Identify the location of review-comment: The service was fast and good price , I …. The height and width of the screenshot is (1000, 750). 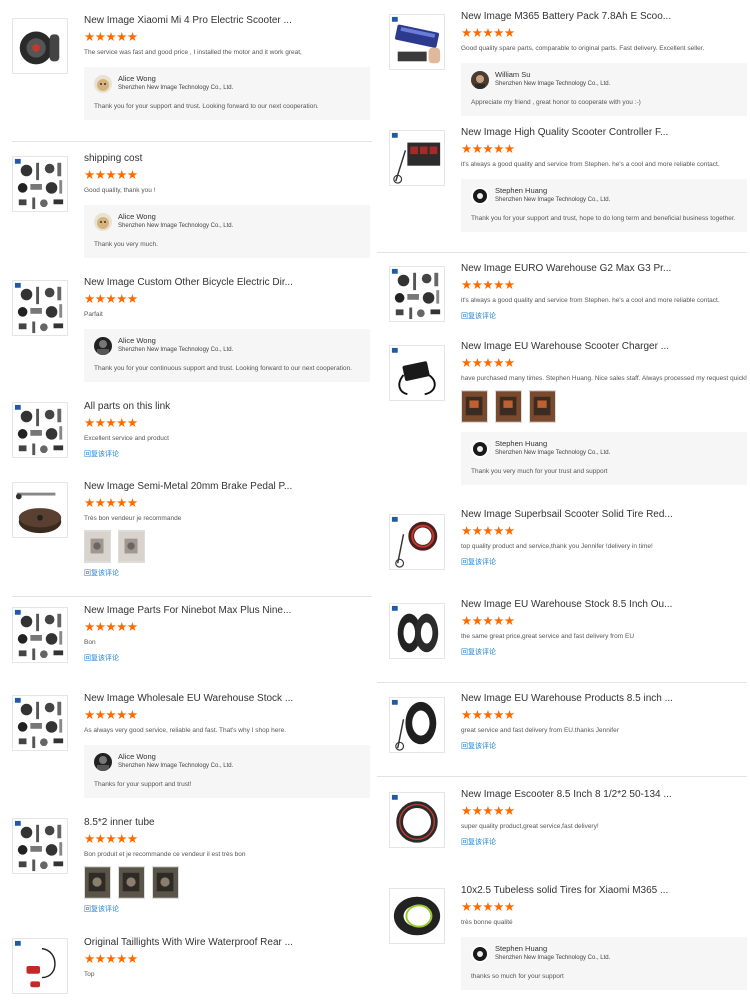
(193, 52).